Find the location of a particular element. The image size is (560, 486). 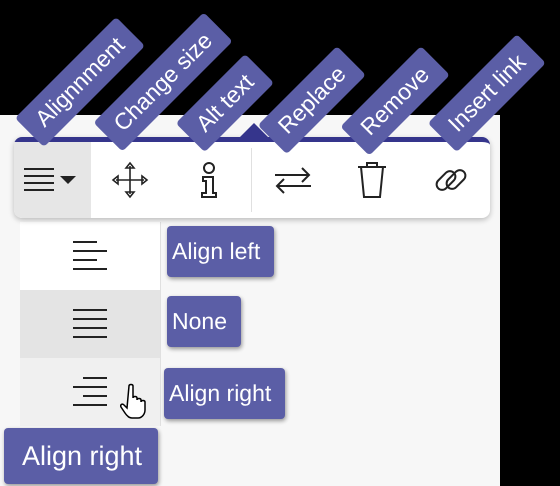

alignment-button is located at coordinates (52, 180).